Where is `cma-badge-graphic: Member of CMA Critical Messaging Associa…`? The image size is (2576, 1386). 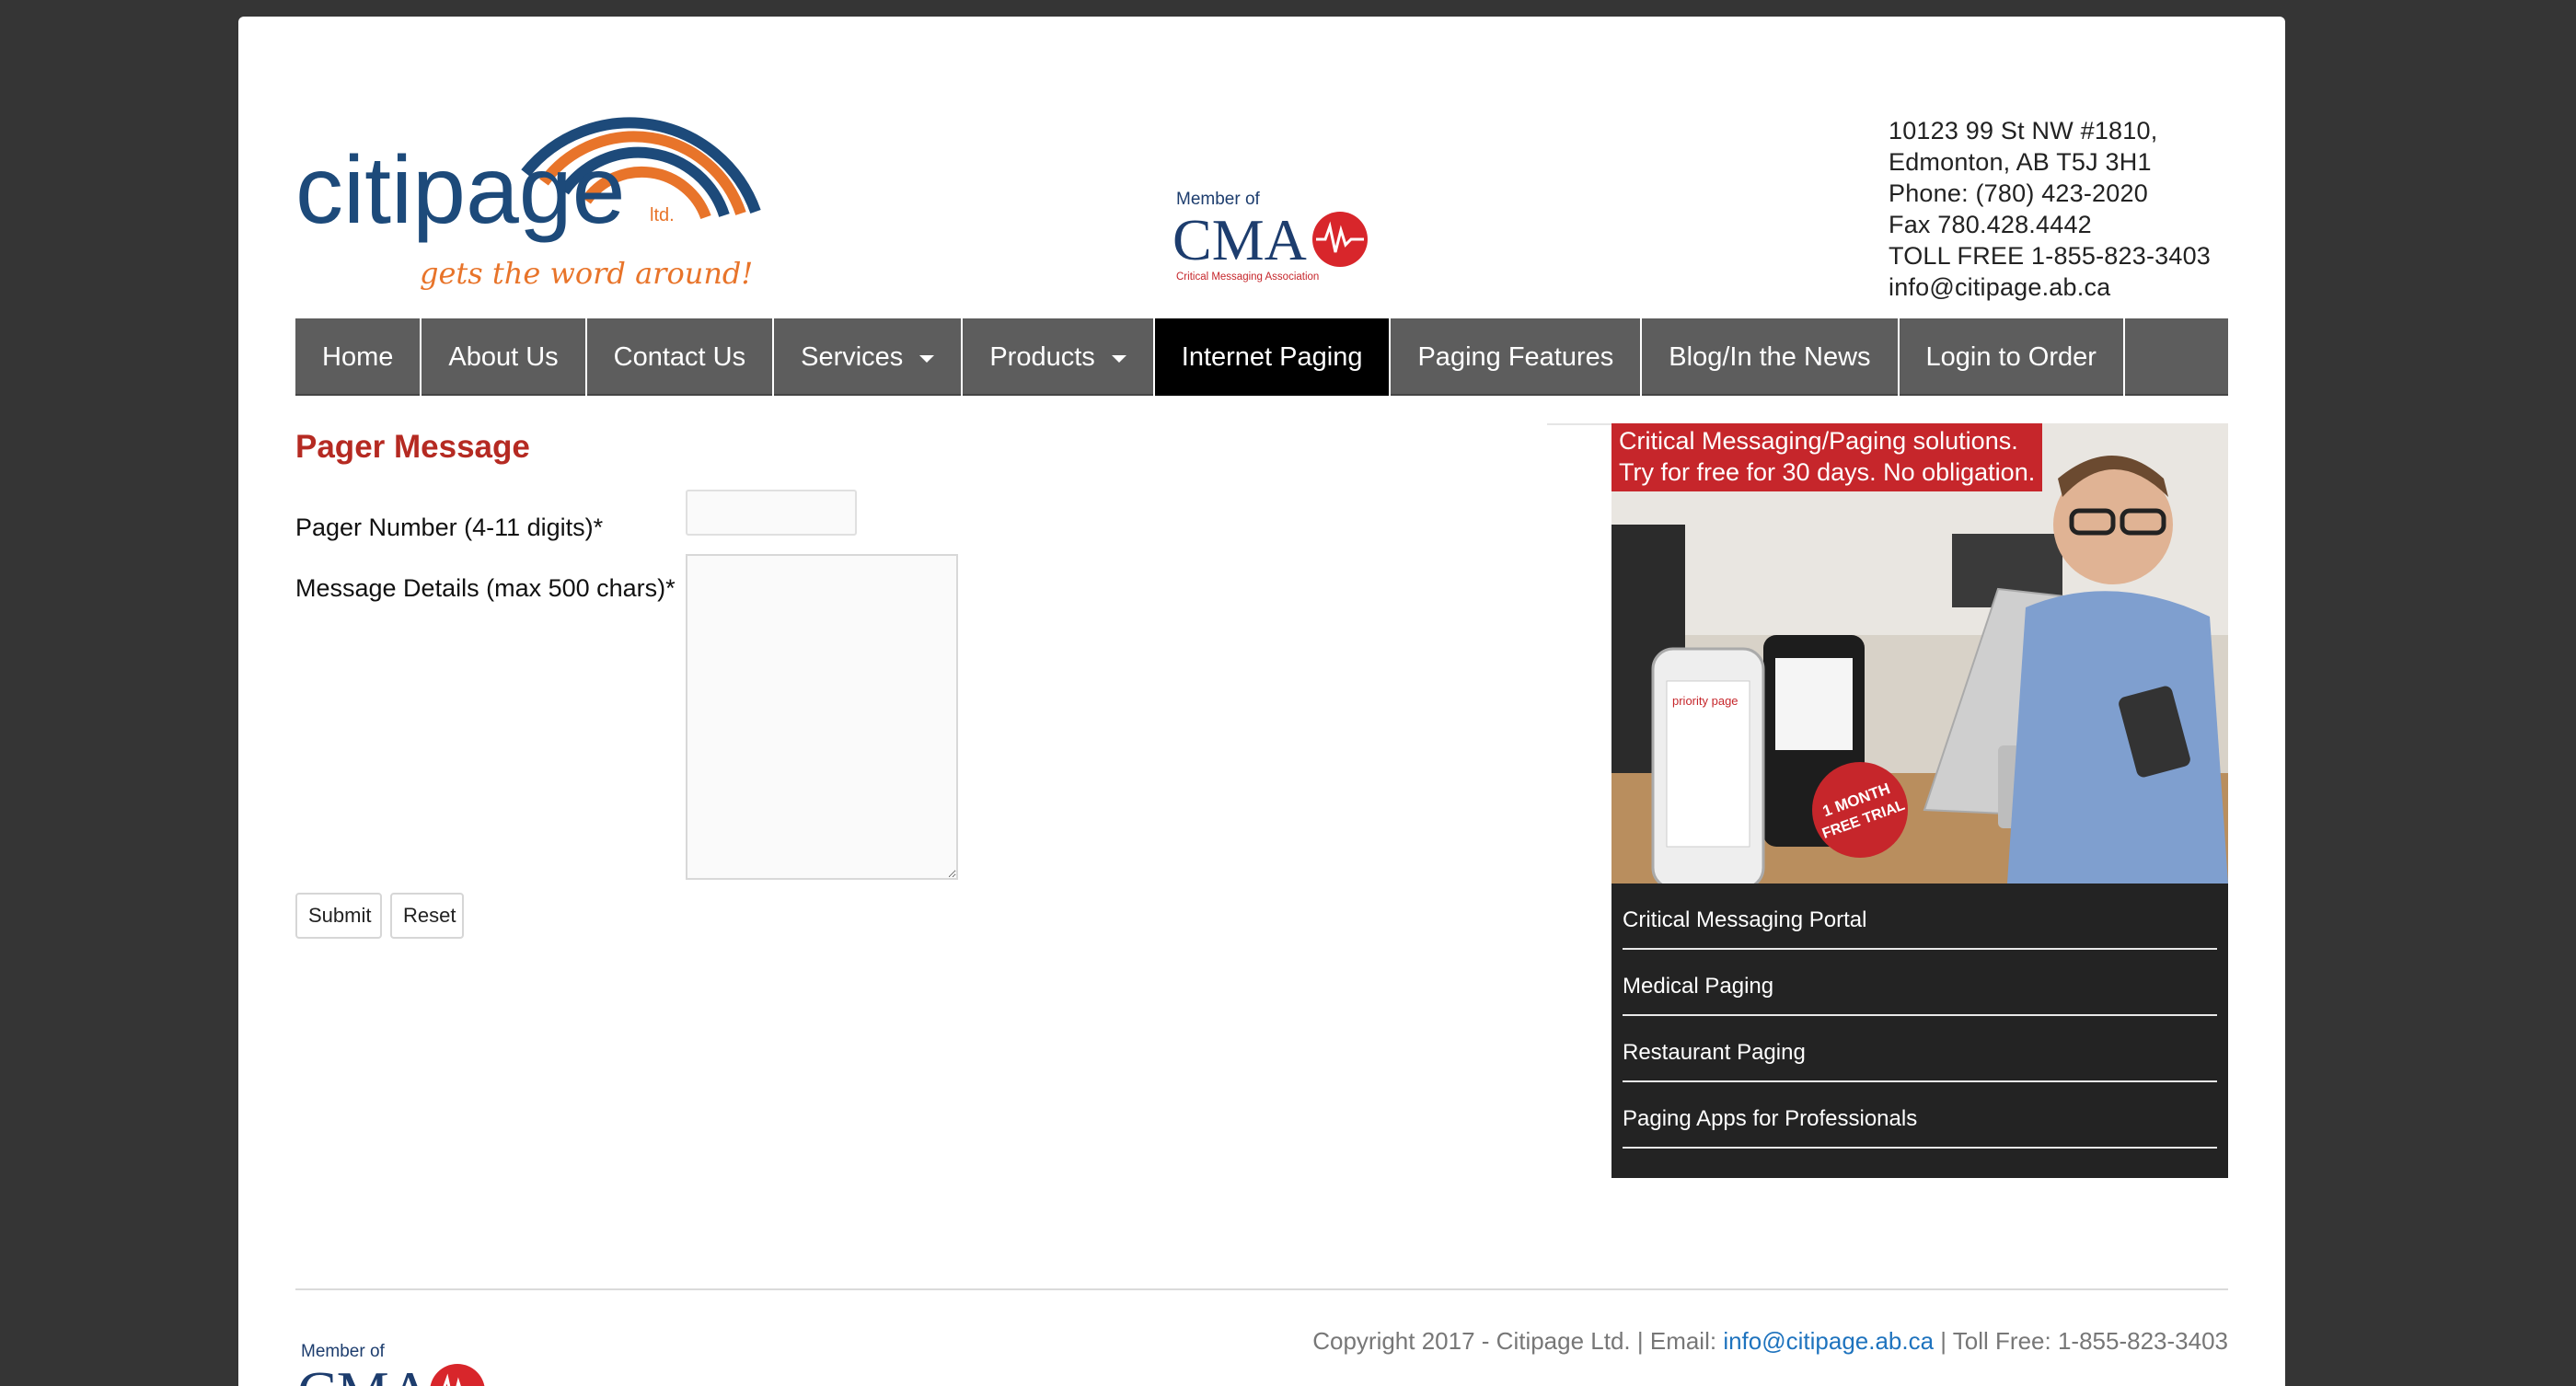
cma-badge-graphic: Member of CMA Critical Messaging Associa… is located at coordinates (1270, 236).